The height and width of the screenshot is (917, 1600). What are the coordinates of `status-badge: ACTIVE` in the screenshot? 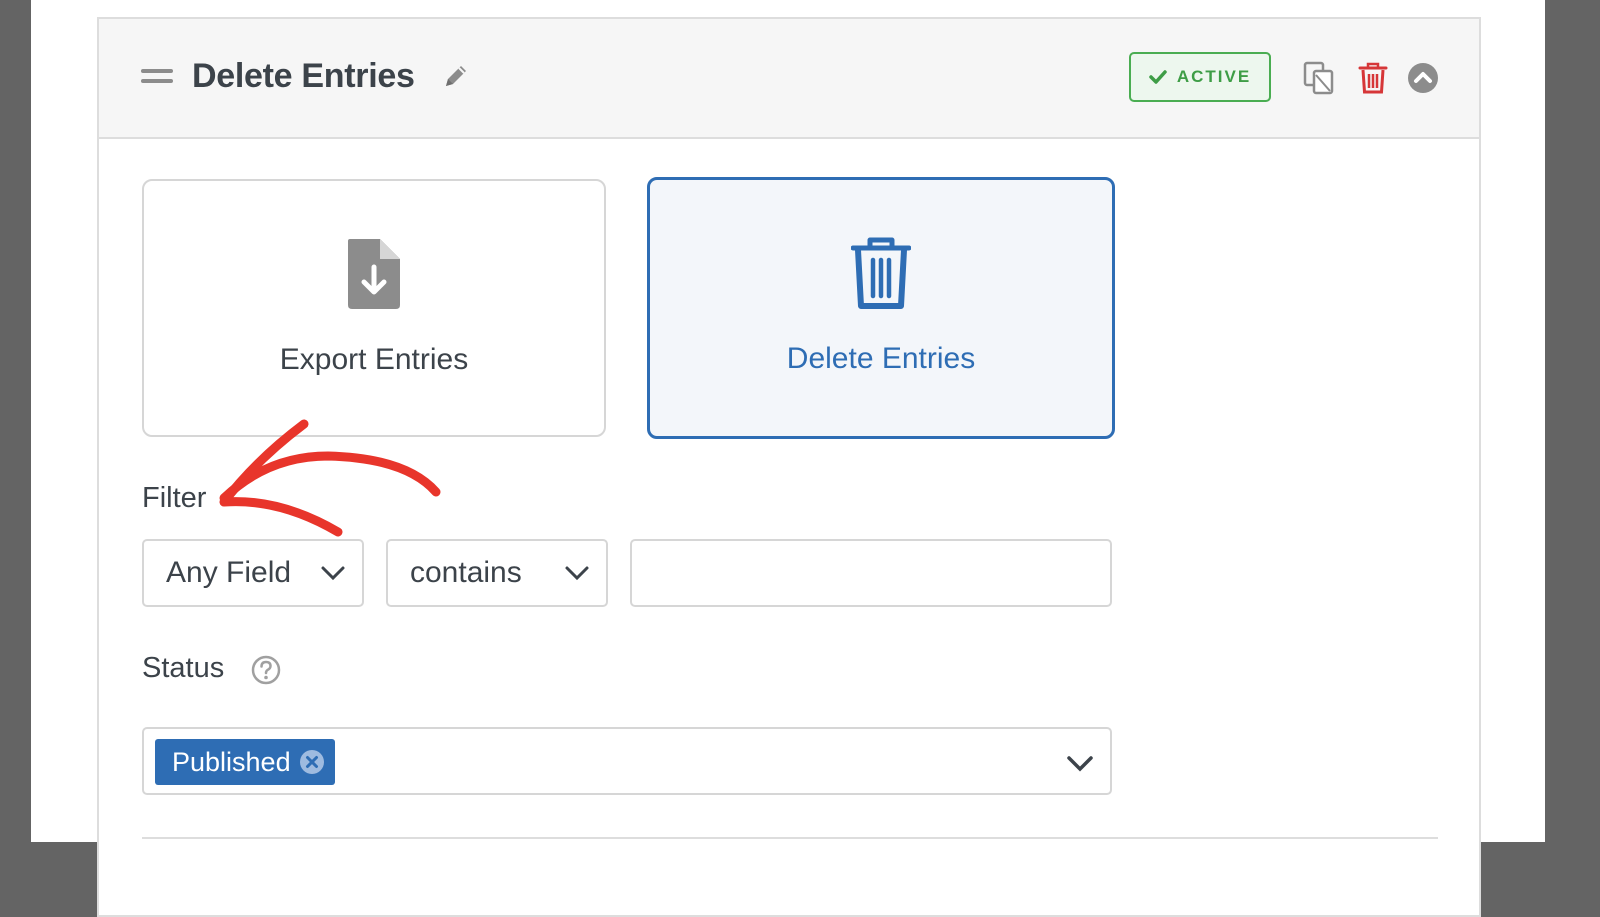 It's located at (1200, 77).